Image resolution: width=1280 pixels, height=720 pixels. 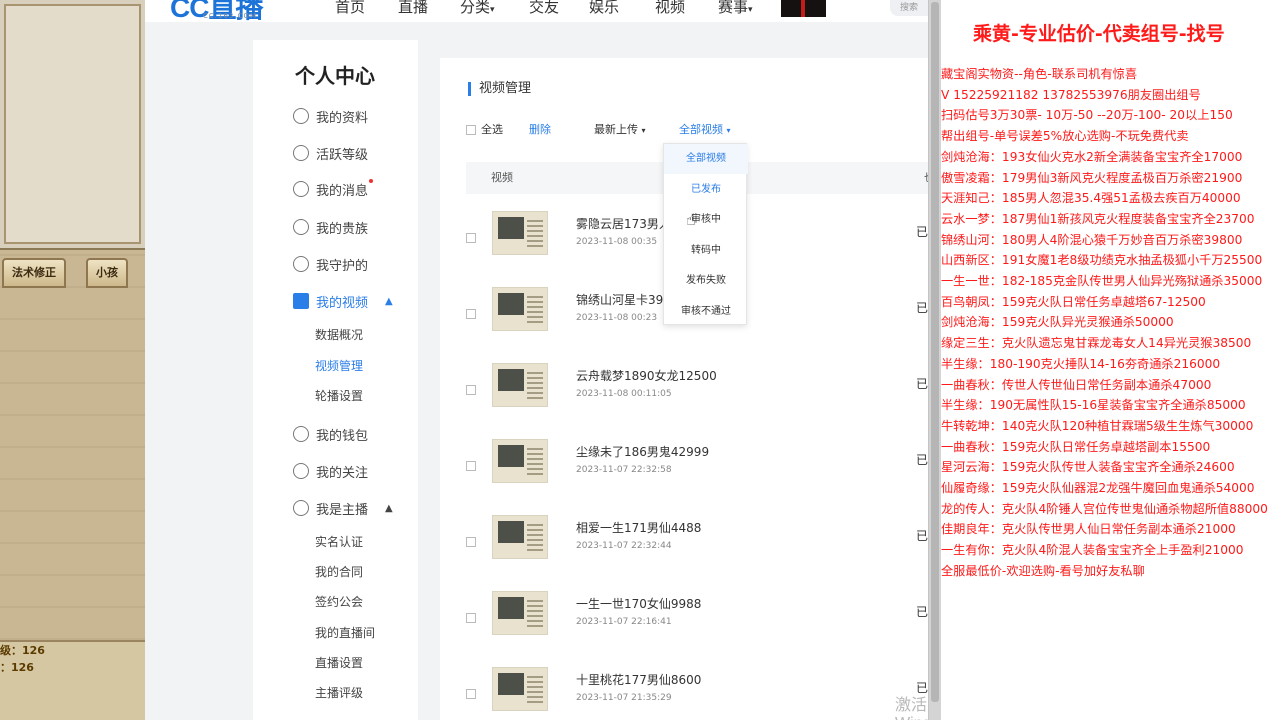 What do you see at coordinates (339, 662) in the screenshot?
I see `sidebar-sub-live-settings: 直播设置` at bounding box center [339, 662].